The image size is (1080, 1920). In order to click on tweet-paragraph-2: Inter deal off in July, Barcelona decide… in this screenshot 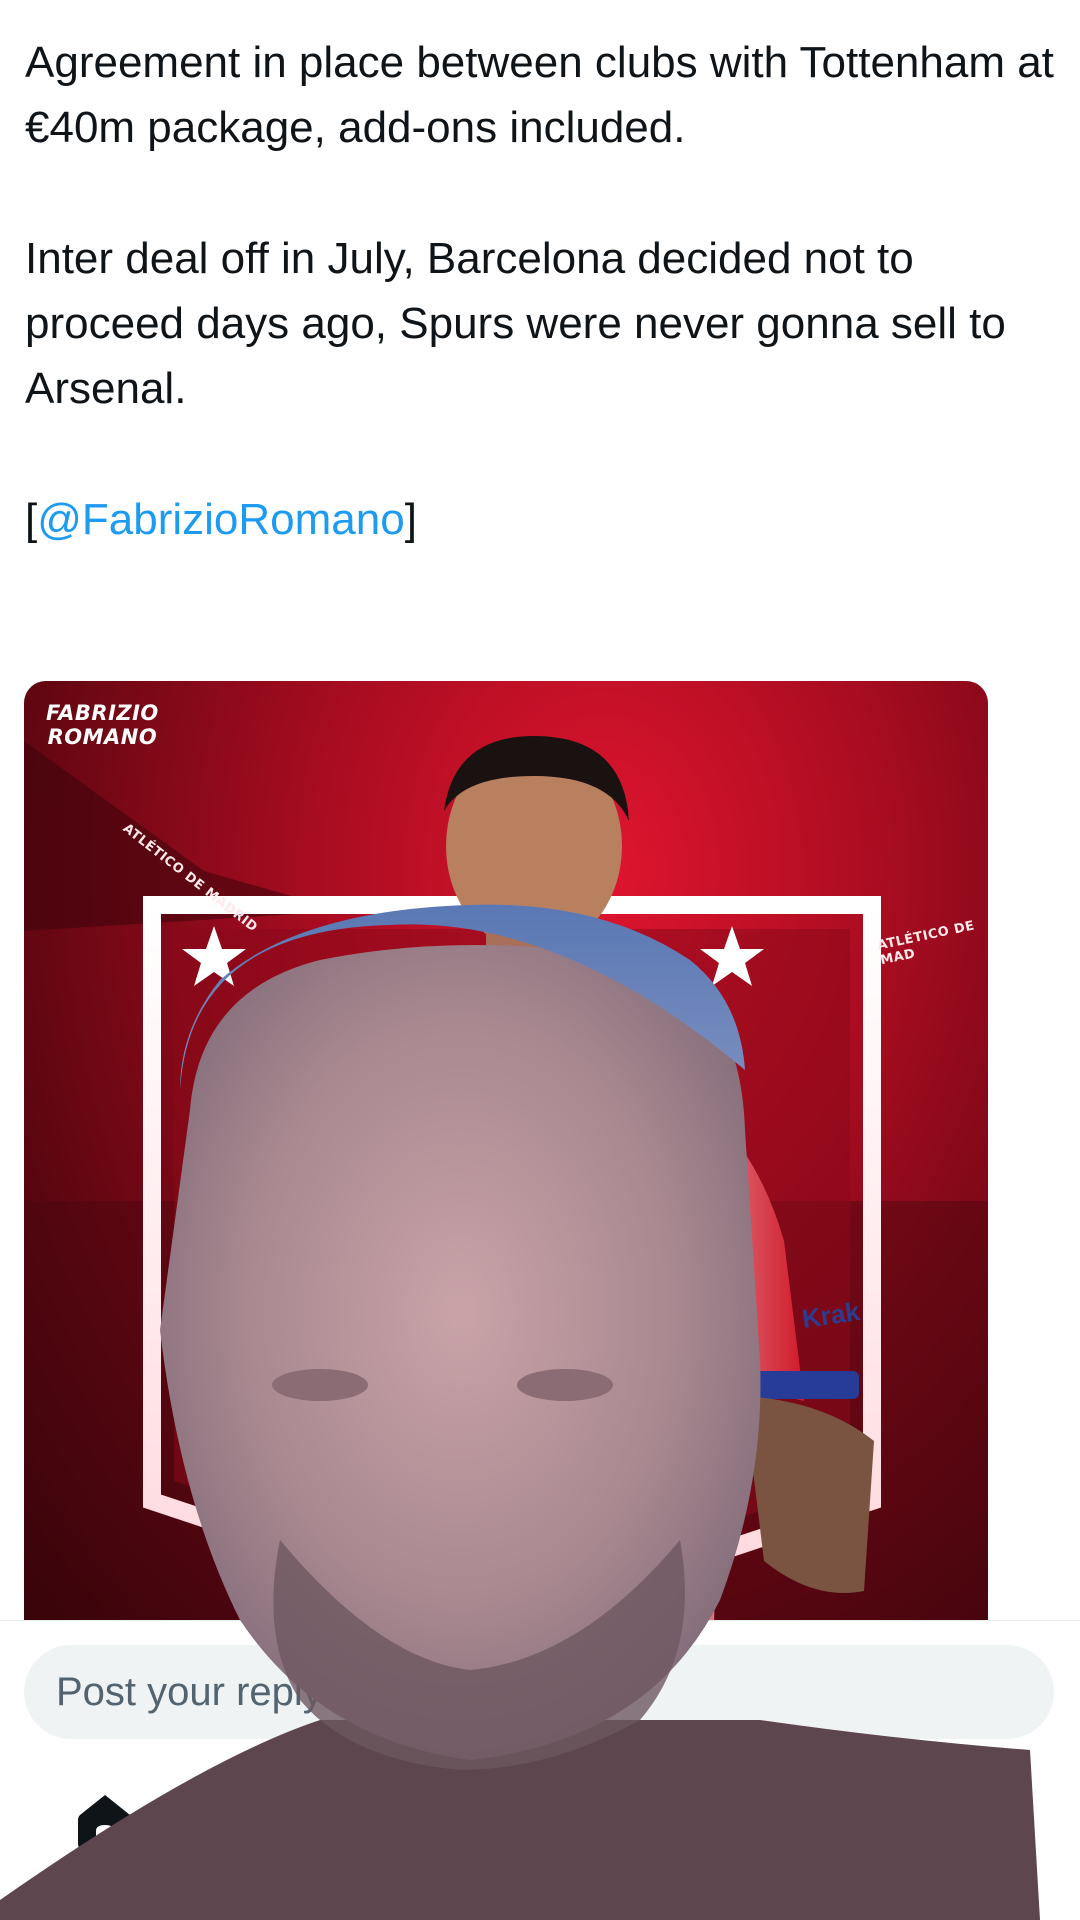, I will do `click(515, 323)`.